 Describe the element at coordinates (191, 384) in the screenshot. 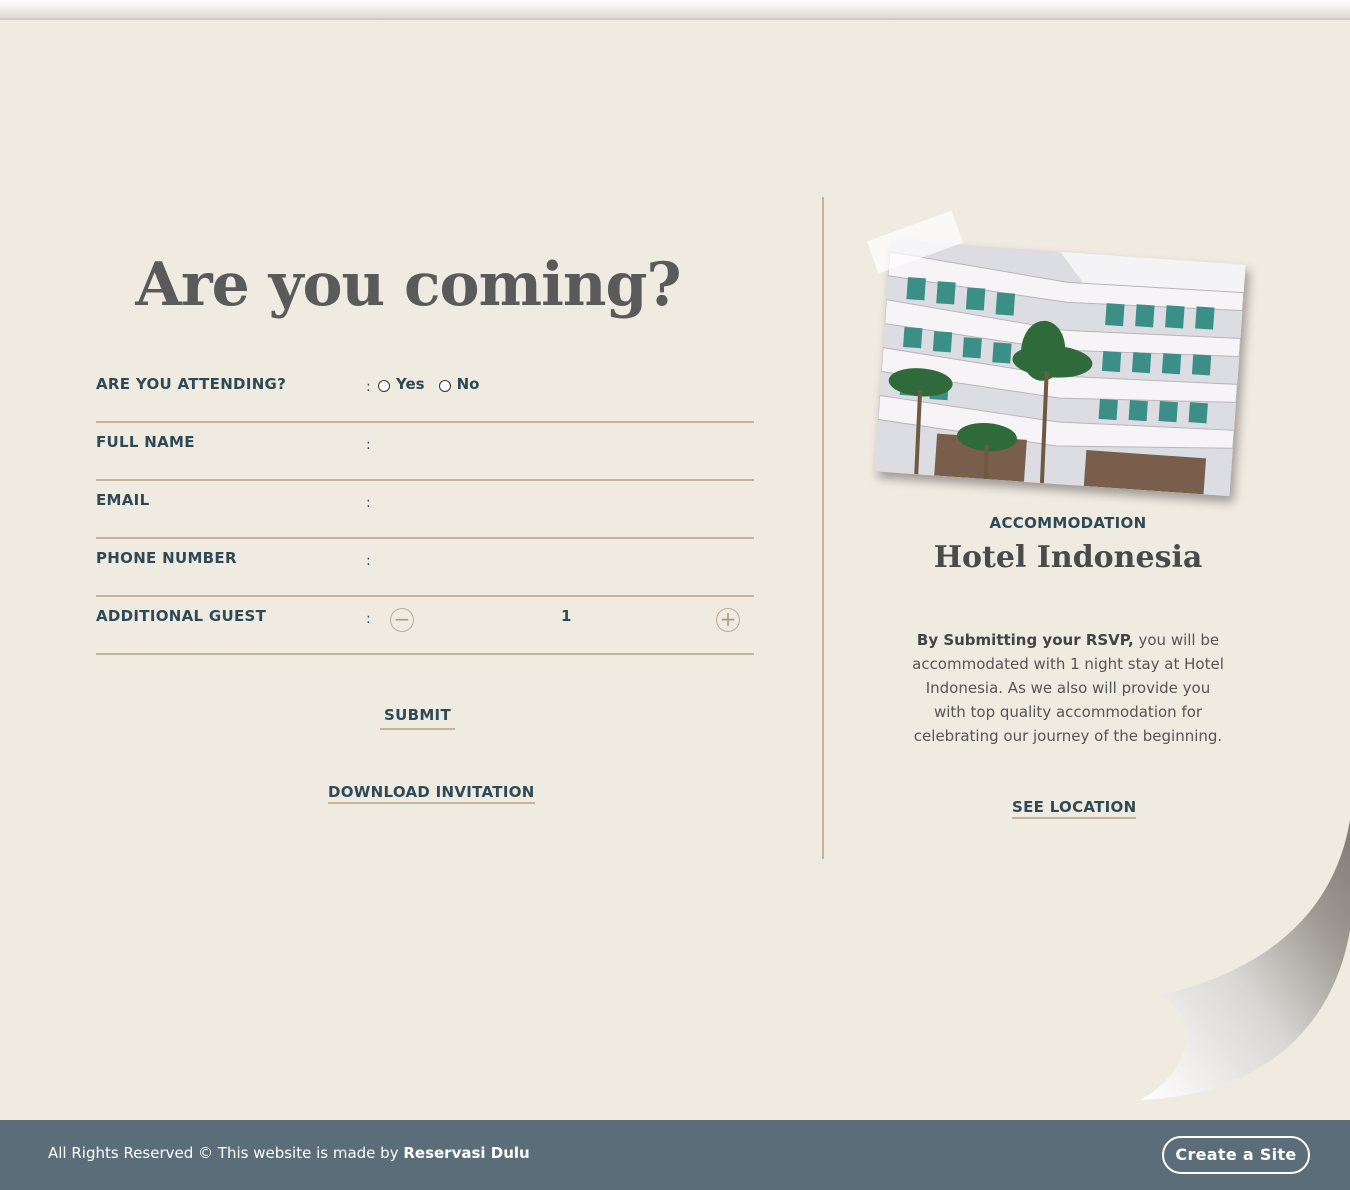

I see `attending-label: ARE YOU ATTENDING?` at that location.